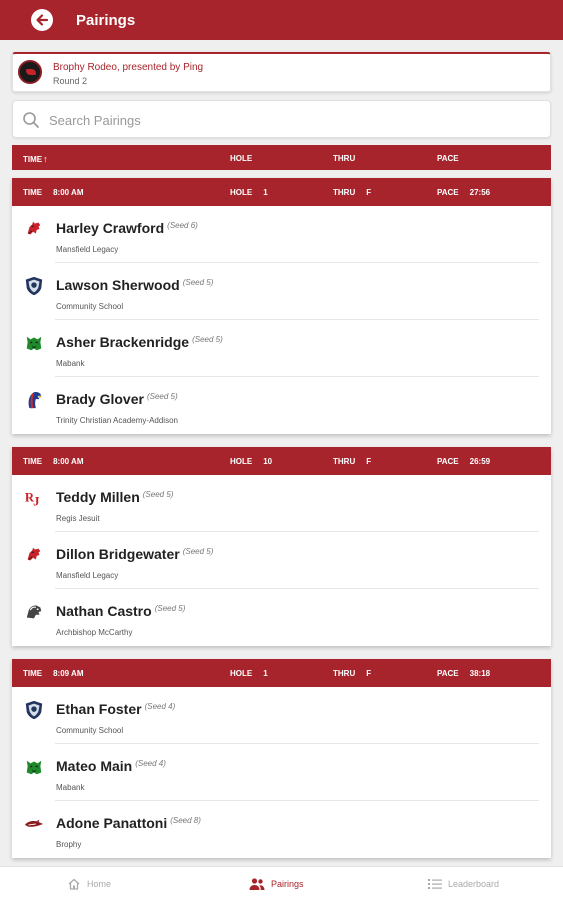 The width and height of the screenshot is (563, 900). What do you see at coordinates (68, 673) in the screenshot?
I see `tee-time: 8:09 AM` at bounding box center [68, 673].